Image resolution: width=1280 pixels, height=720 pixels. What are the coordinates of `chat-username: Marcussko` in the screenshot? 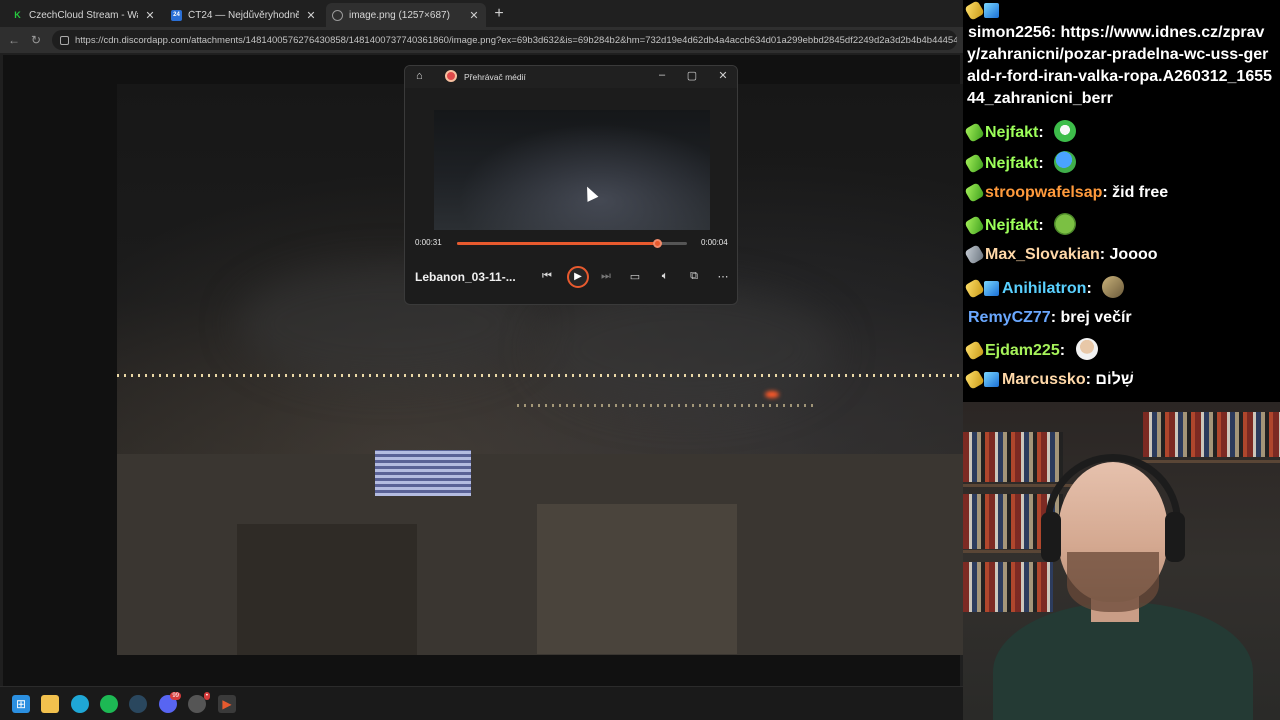 It's located at (1044, 379).